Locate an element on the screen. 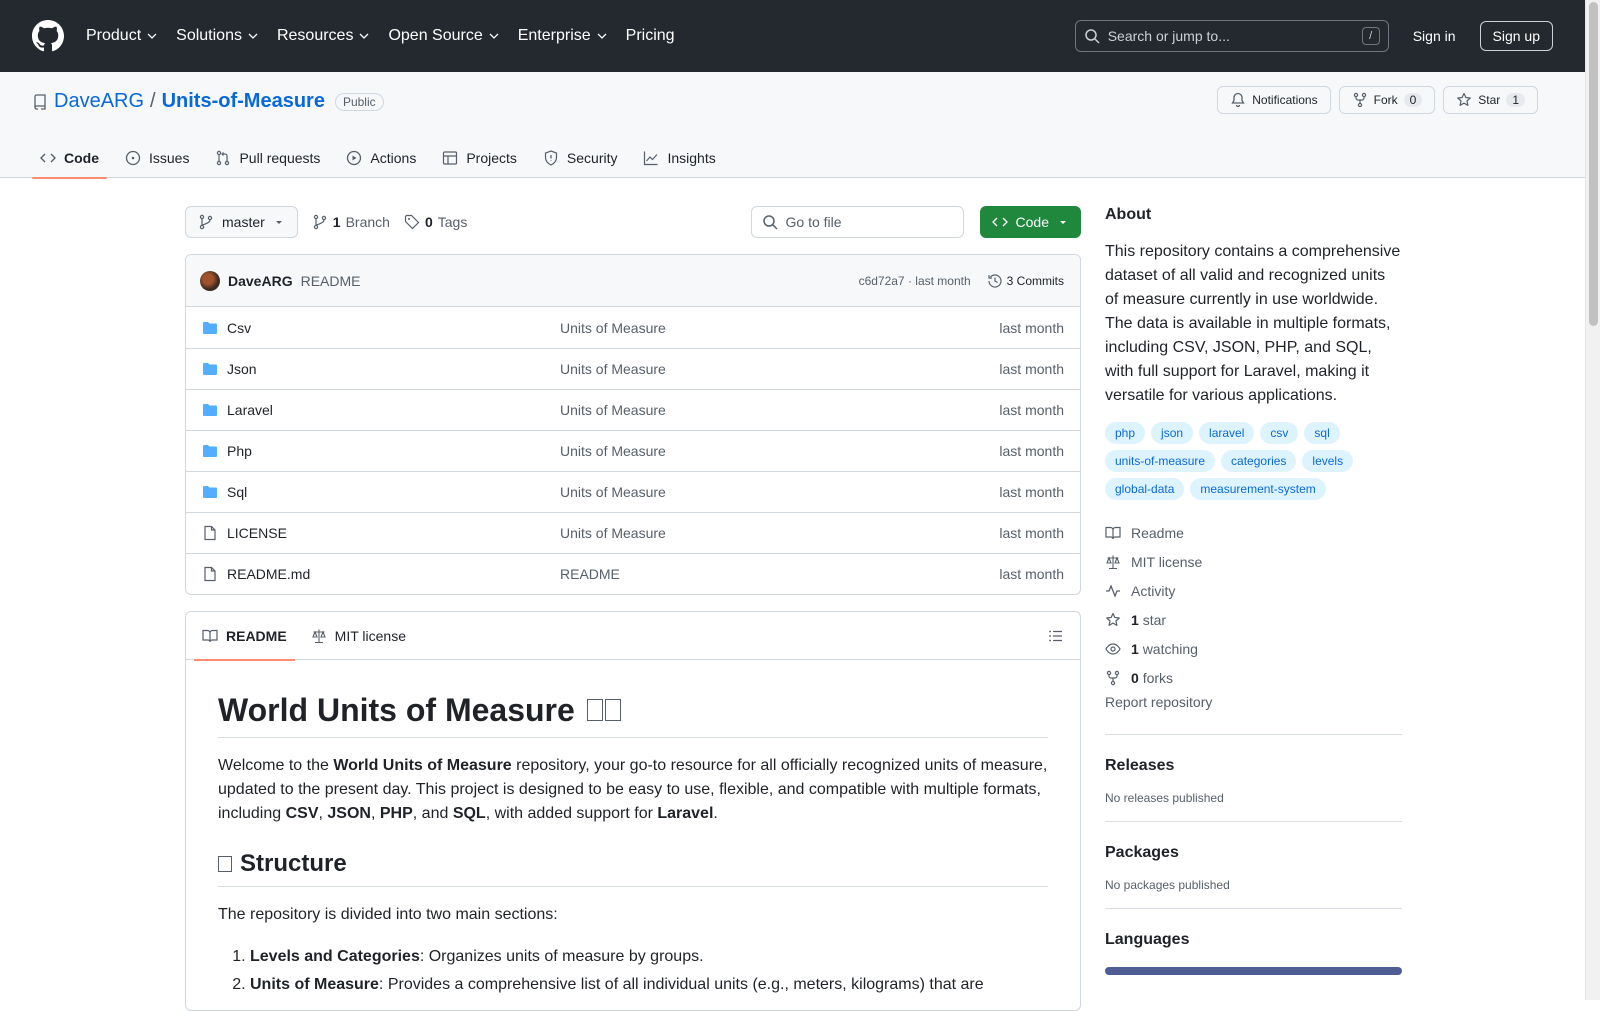 The height and width of the screenshot is (1011, 1600). commit-author: DaveARG is located at coordinates (260, 281).